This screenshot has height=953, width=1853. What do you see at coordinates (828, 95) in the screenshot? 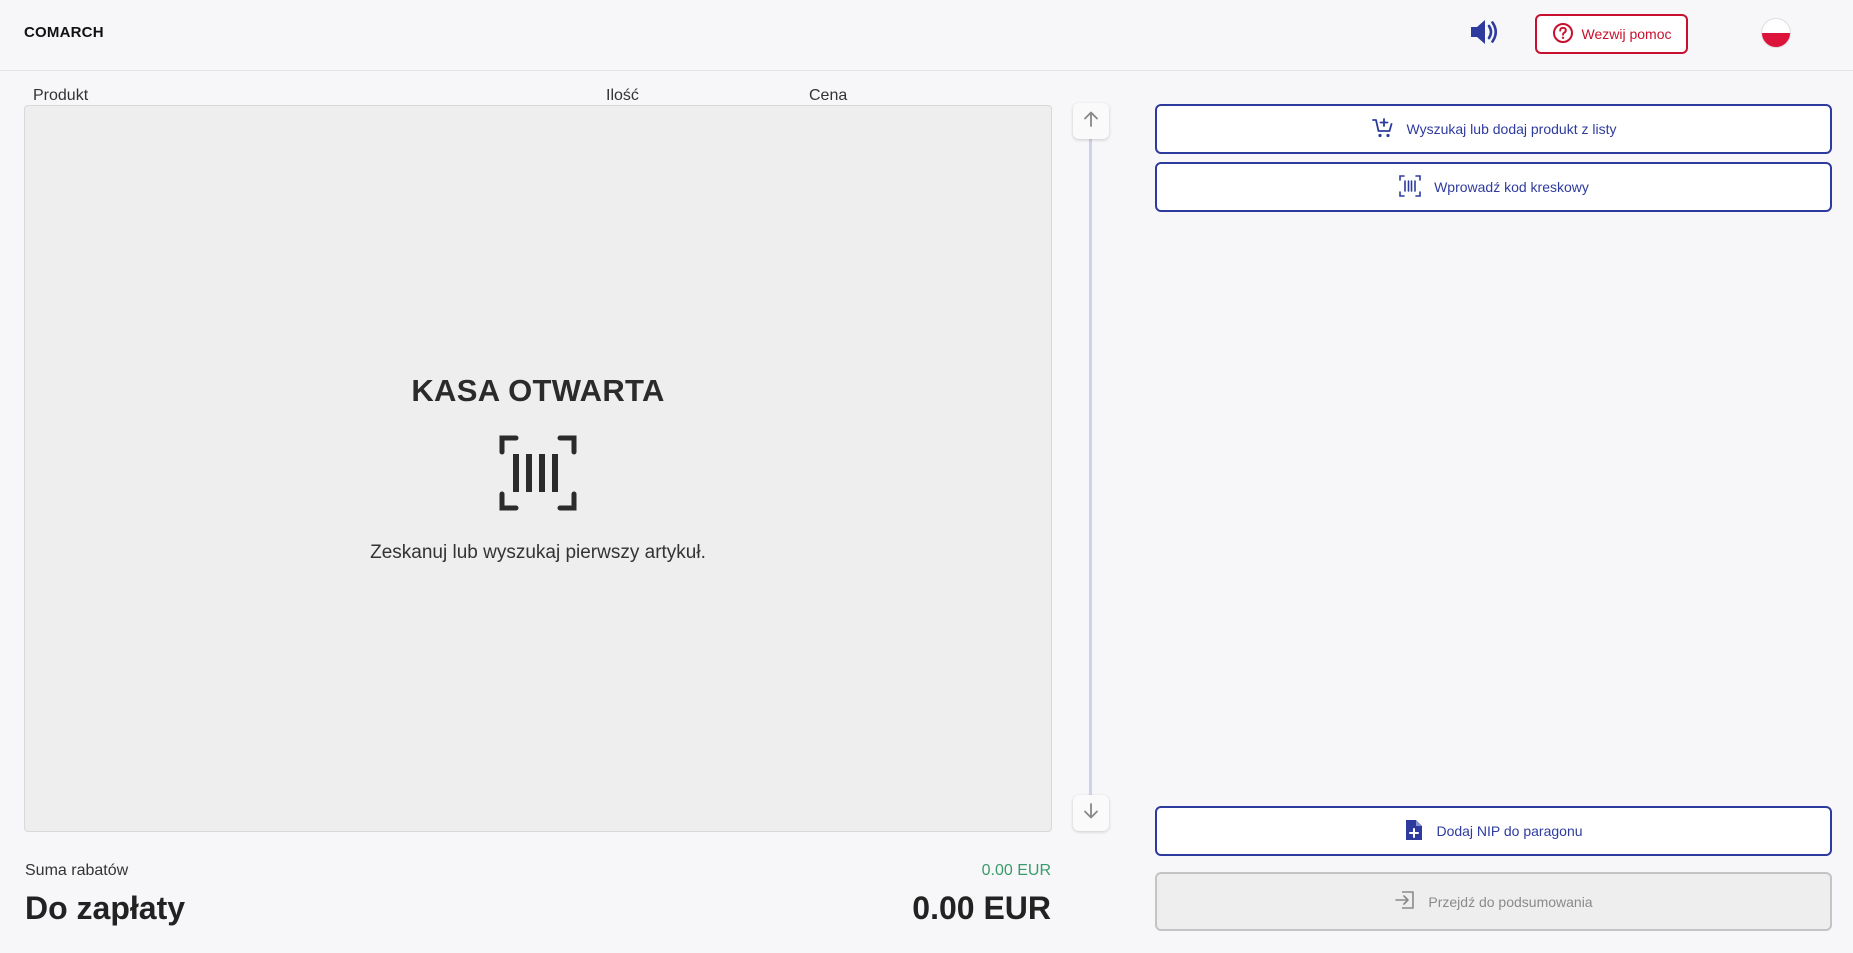
I see `column-header-price: Cena` at bounding box center [828, 95].